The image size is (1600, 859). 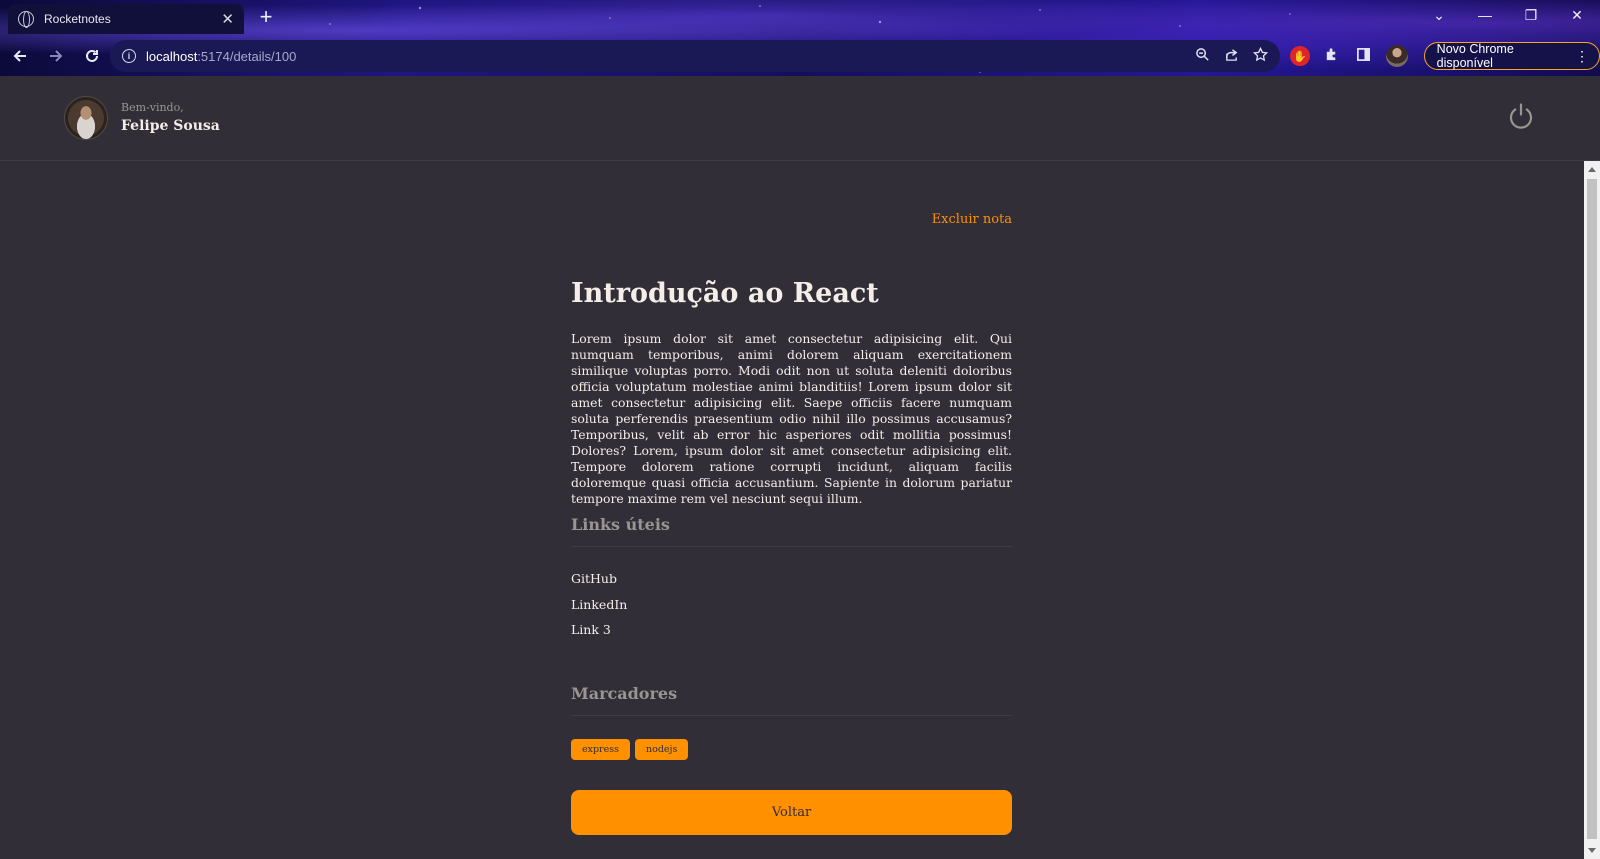 What do you see at coordinates (791, 812) in the screenshot?
I see `back-button: Voltar` at bounding box center [791, 812].